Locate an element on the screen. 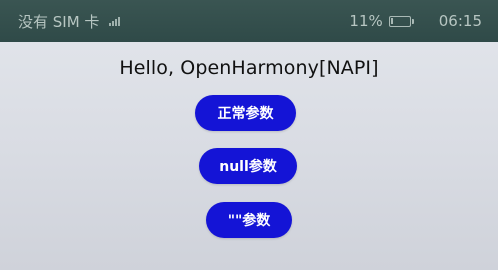 The height and width of the screenshot is (270, 498). battery-level-fill is located at coordinates (391, 20).